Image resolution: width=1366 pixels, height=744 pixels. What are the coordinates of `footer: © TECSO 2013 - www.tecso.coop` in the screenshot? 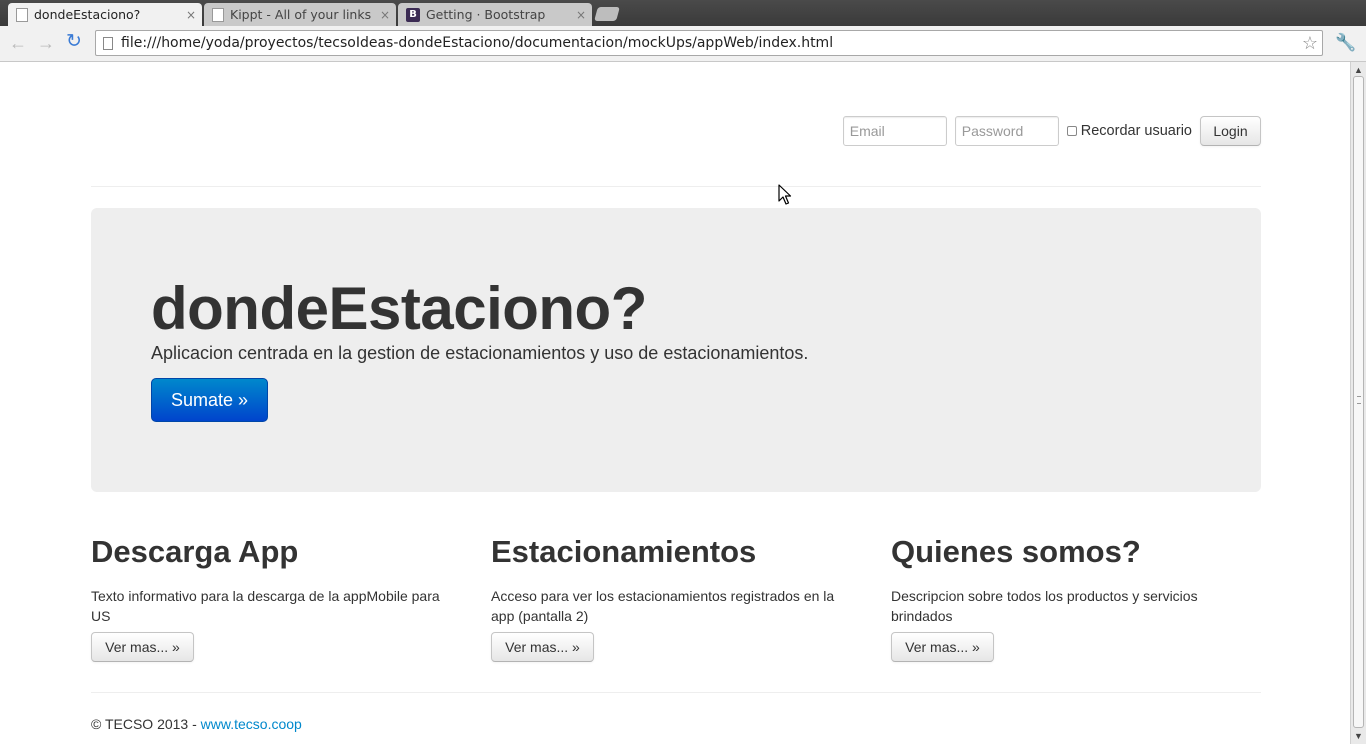 It's located at (196, 724).